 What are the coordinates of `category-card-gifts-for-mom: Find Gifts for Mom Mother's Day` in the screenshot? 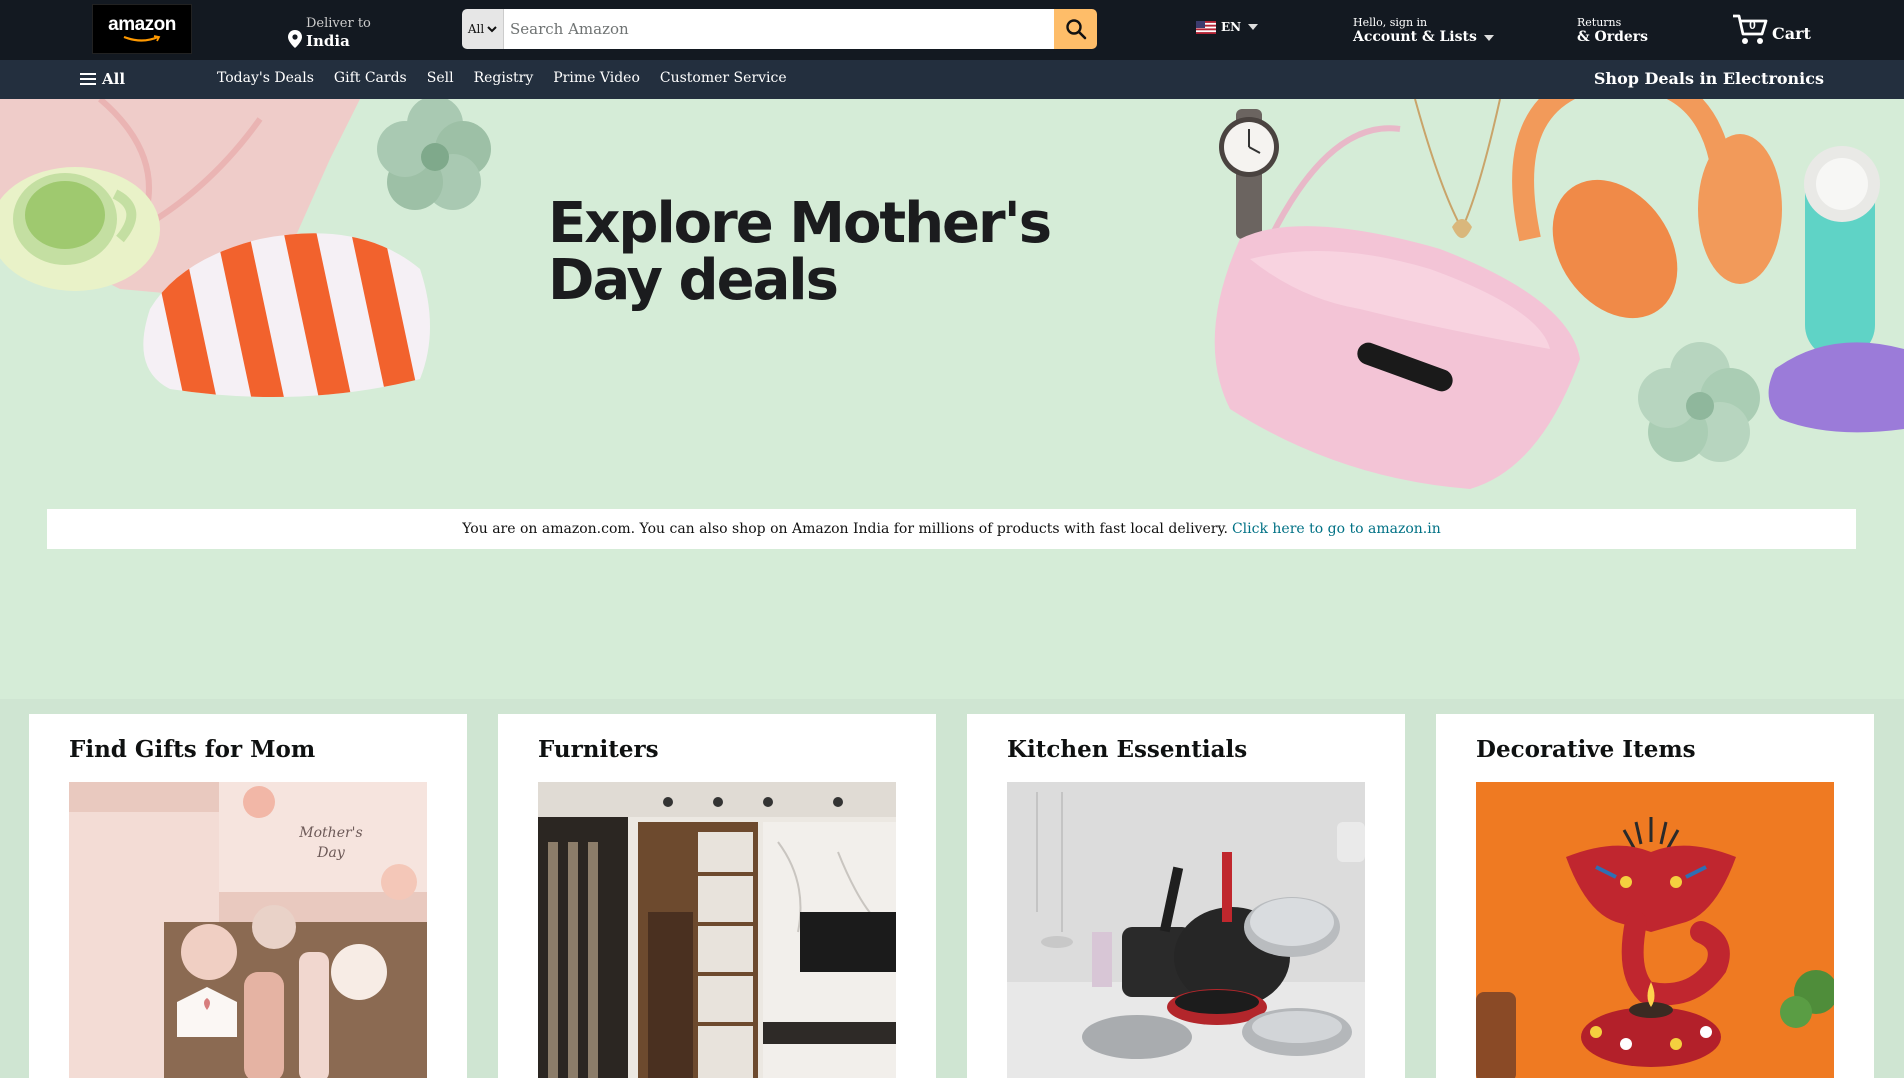 It's located at (248, 896).